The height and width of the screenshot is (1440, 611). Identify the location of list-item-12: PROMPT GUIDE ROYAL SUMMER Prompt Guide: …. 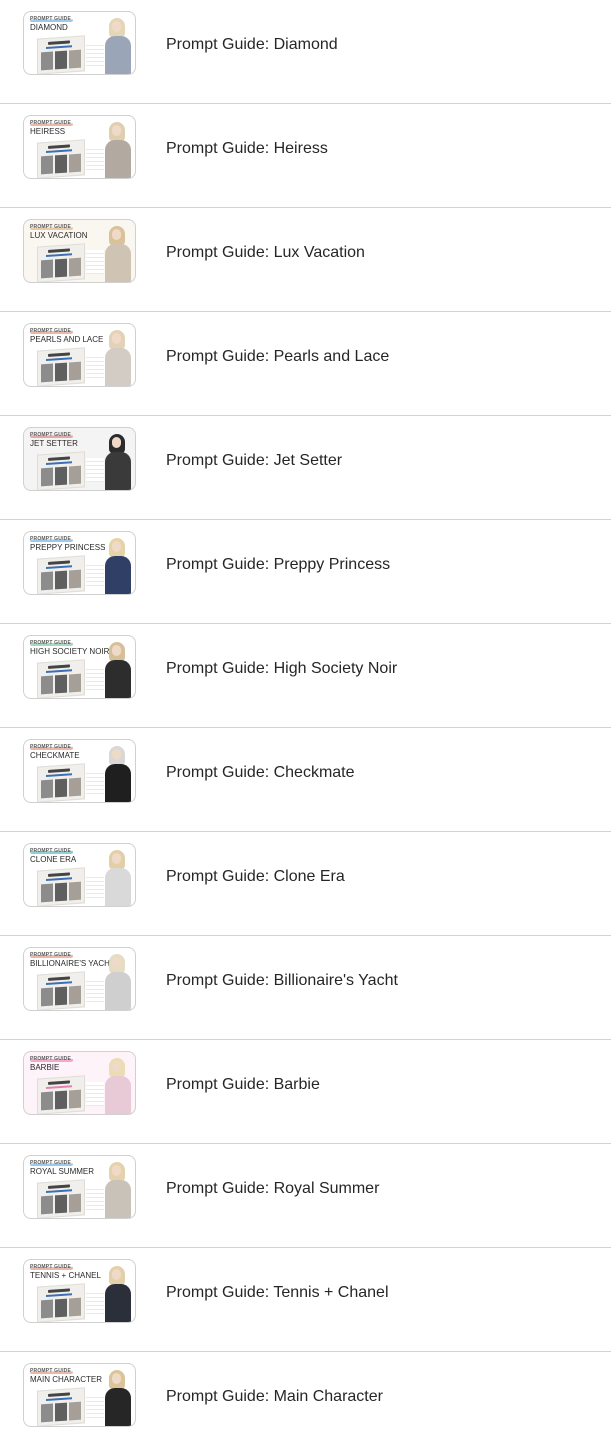
(305, 1196).